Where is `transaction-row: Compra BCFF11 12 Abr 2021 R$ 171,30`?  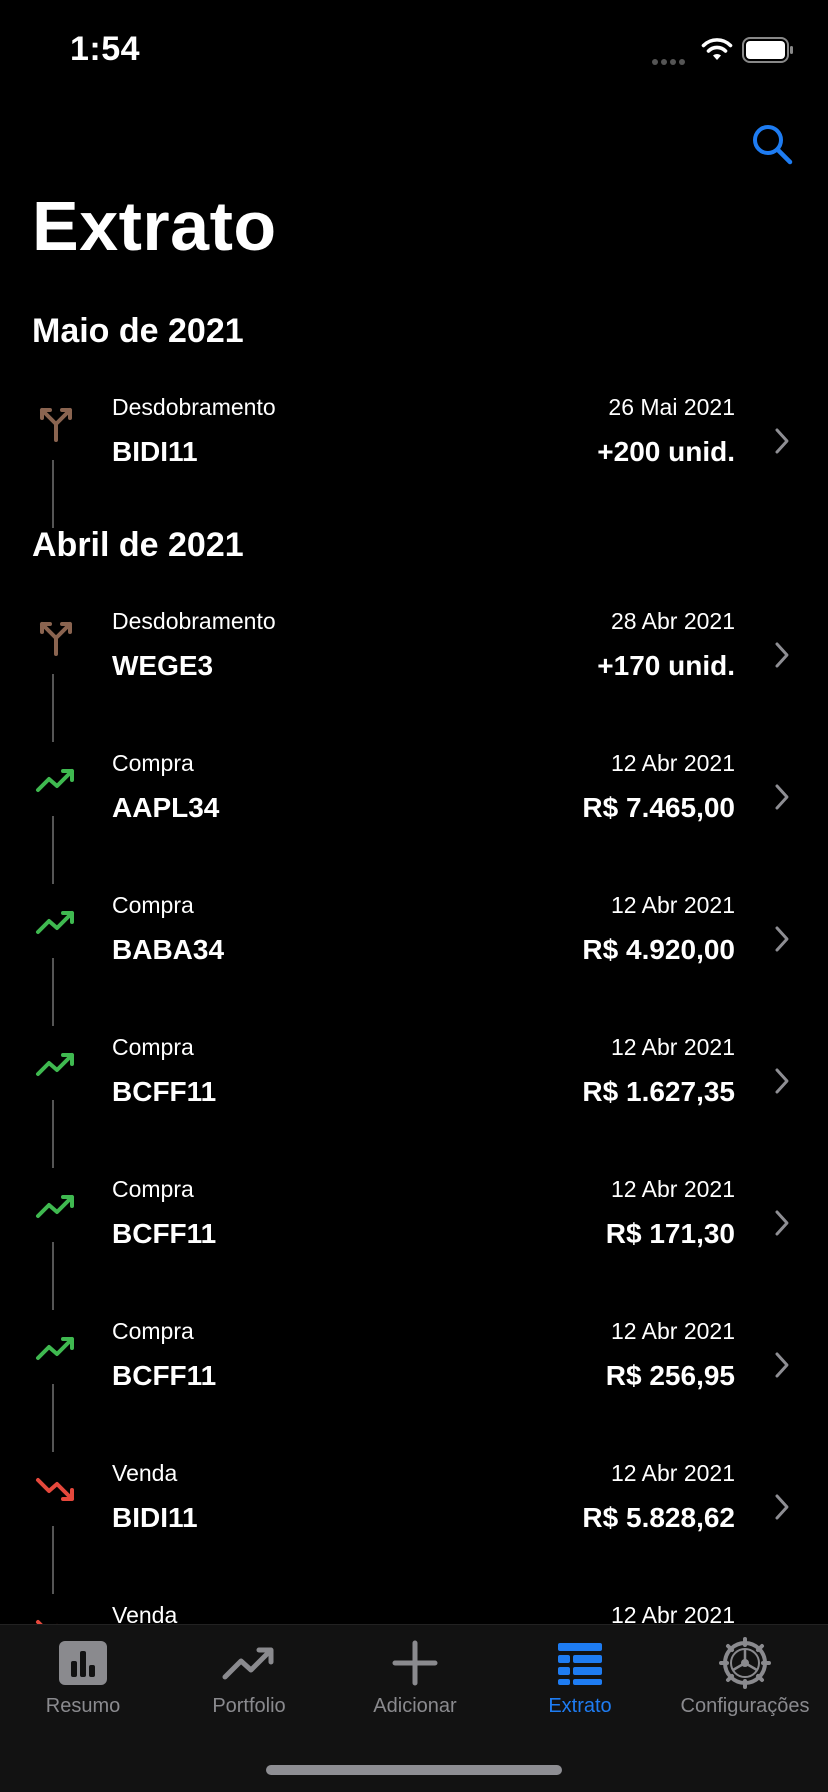 transaction-row: Compra BCFF11 12 Abr 2021 R$ 171,30 is located at coordinates (414, 1236).